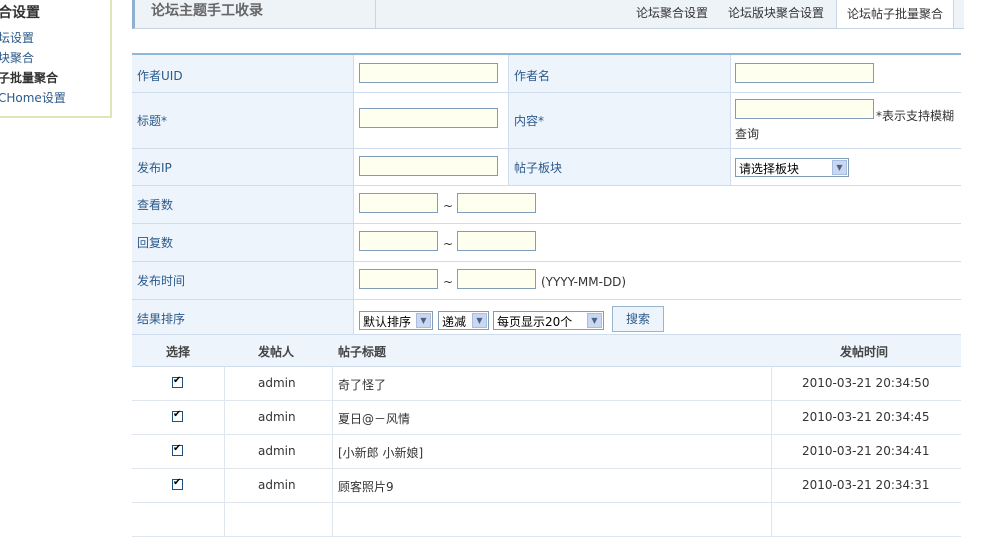  I want to click on row-title-link: 奇了怪了, so click(362, 384).